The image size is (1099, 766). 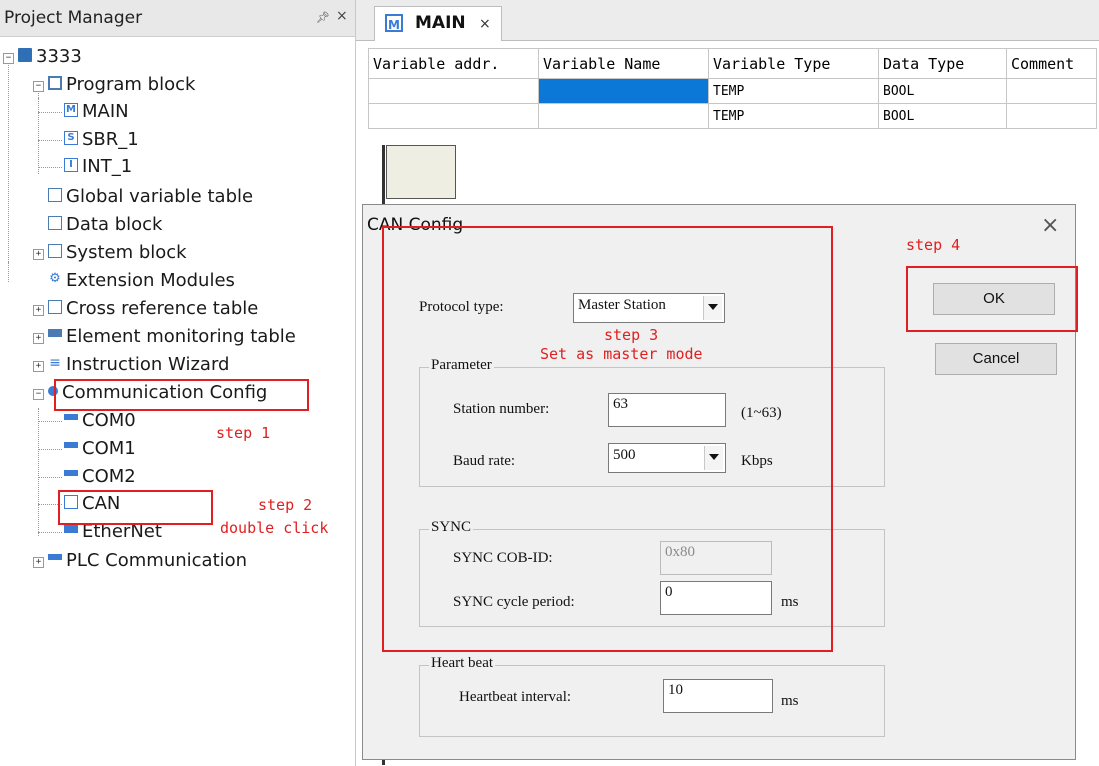 I want to click on annotation-step1: step 1, so click(x=243, y=433).